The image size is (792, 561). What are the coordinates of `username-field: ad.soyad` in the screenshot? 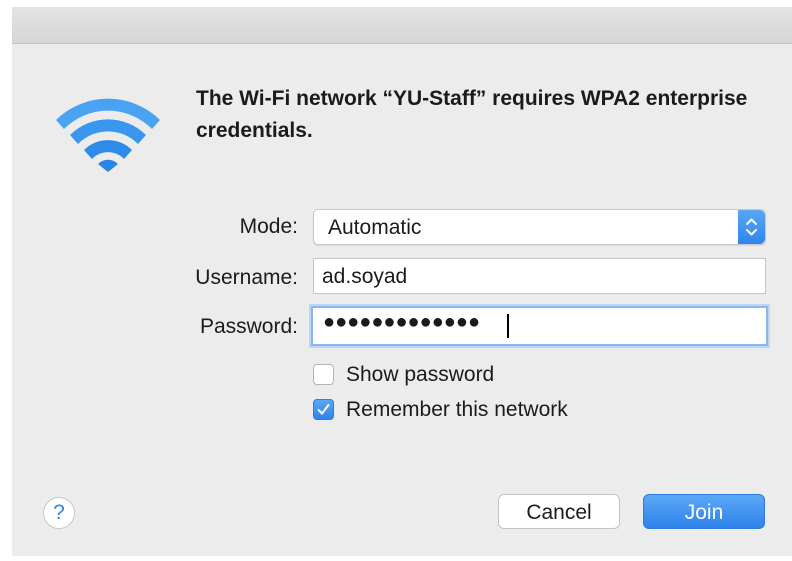 It's located at (539, 276).